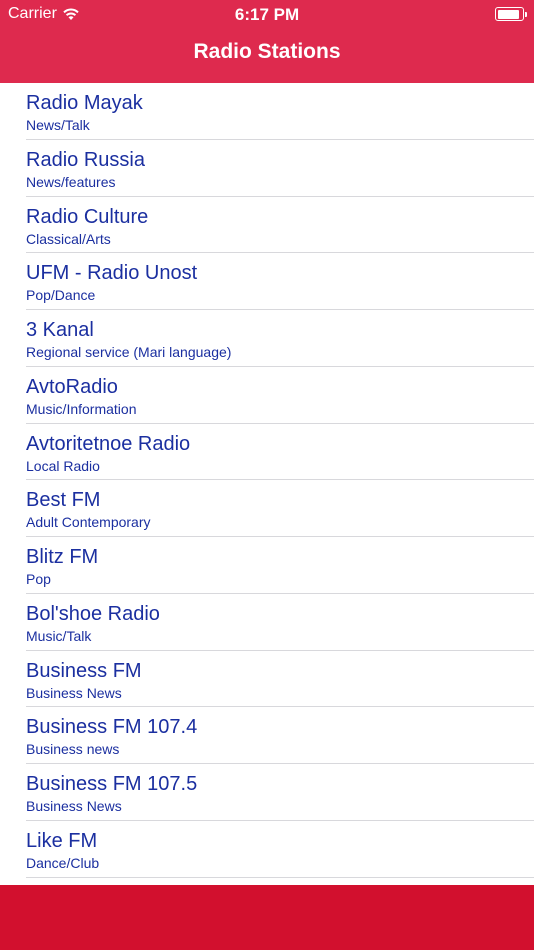  Describe the element at coordinates (88, 522) in the screenshot. I see `station-genre: Adult Contemporary` at that location.